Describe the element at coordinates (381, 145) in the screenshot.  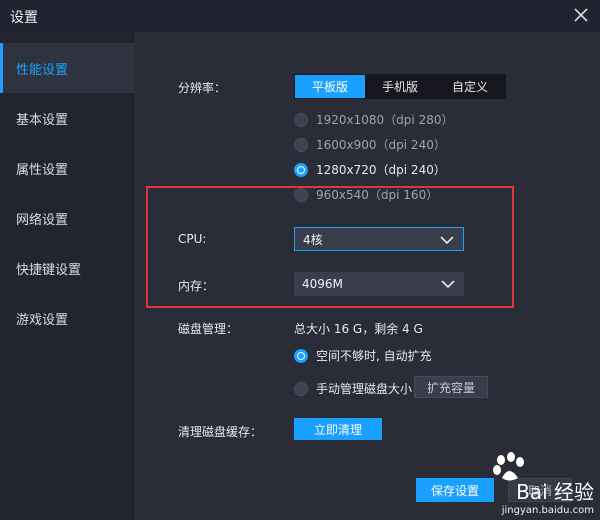
I see `option-label: 1600x900（dpi 240）` at that location.